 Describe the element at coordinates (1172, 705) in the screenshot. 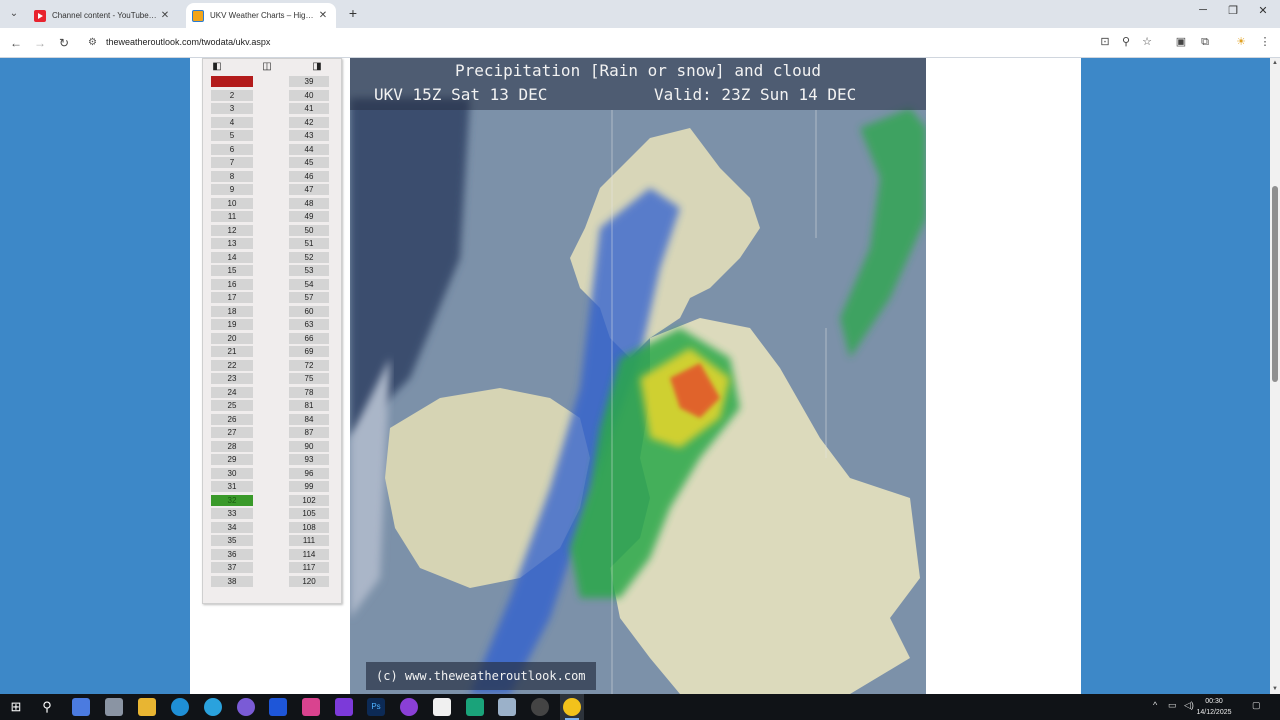

I see `network-icon: ▭` at that location.